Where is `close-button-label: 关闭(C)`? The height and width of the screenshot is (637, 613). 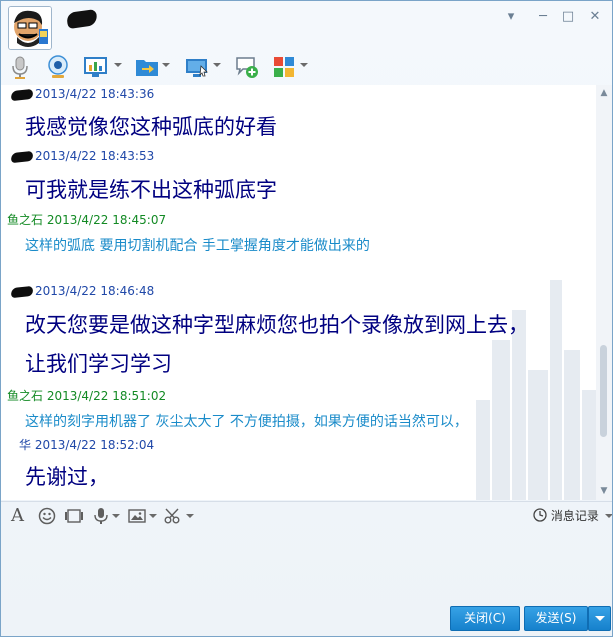
close-button-label: 关闭(C) is located at coordinates (485, 618).